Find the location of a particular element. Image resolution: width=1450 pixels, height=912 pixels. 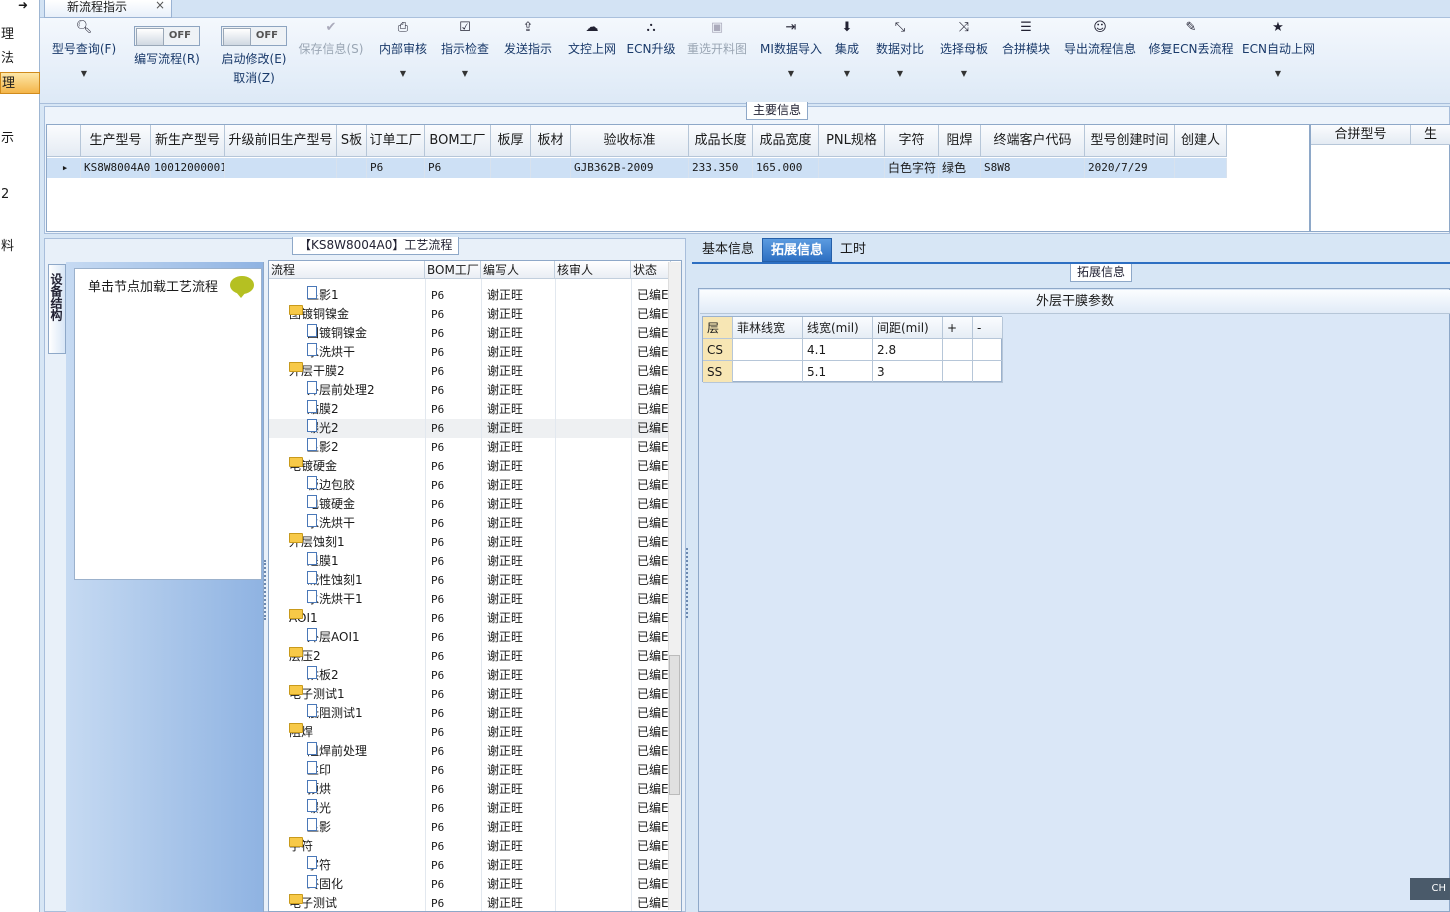

repair-ecn-button: ✎ 修复ECN丢流程 is located at coordinates (1191, 61).